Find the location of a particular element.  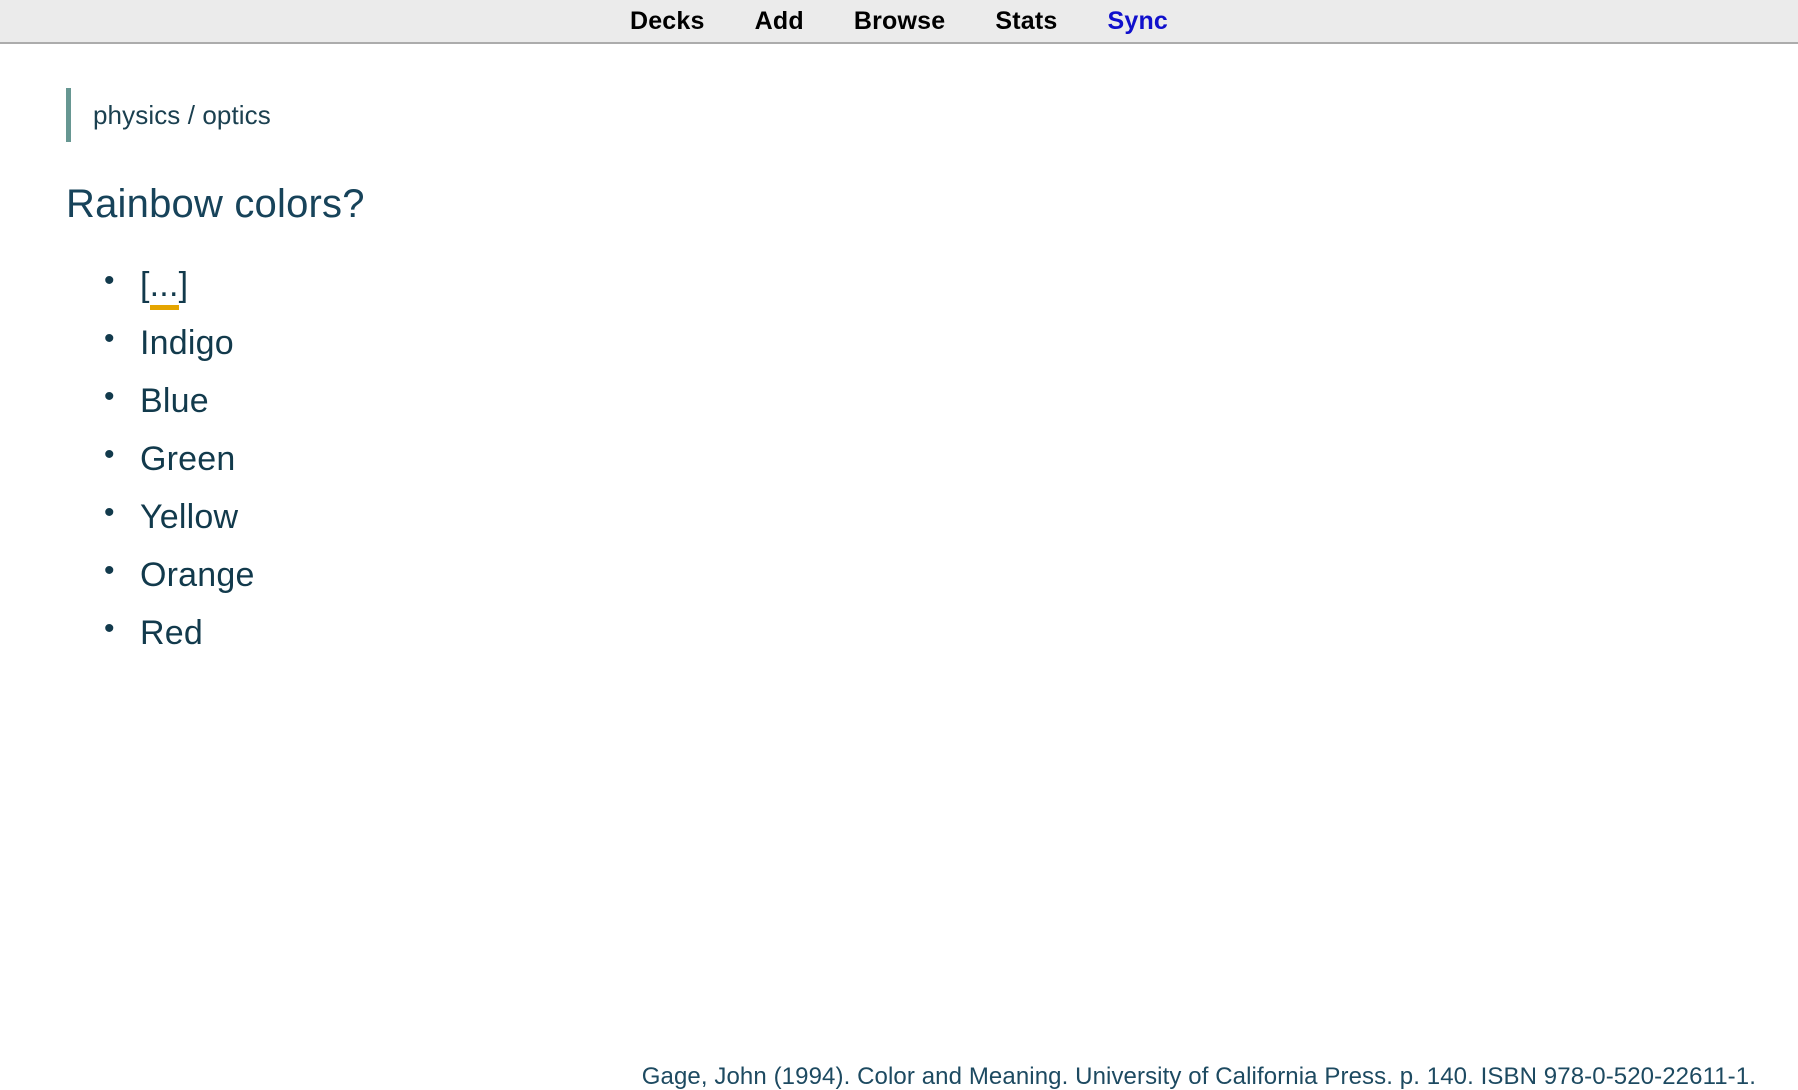

nav-item-sync: Sync is located at coordinates (1137, 21).